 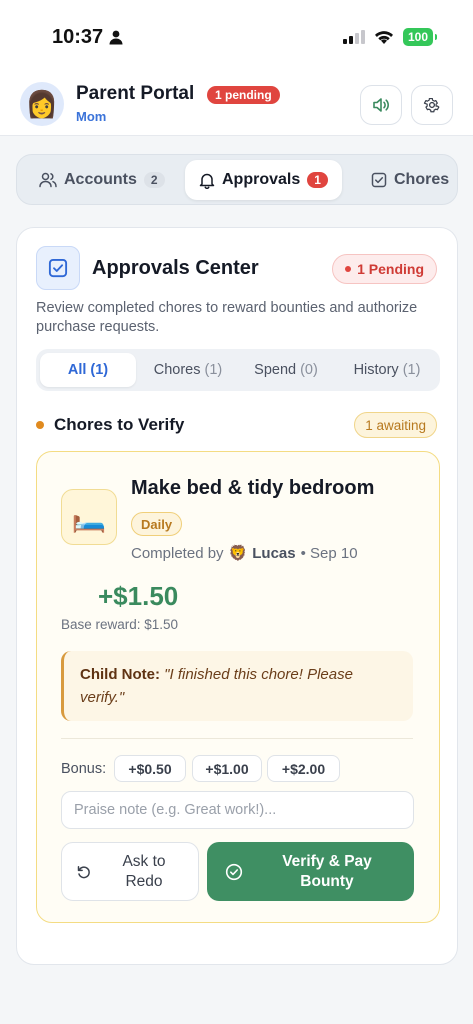 I want to click on check-circle-icon, so click(x=234, y=871).